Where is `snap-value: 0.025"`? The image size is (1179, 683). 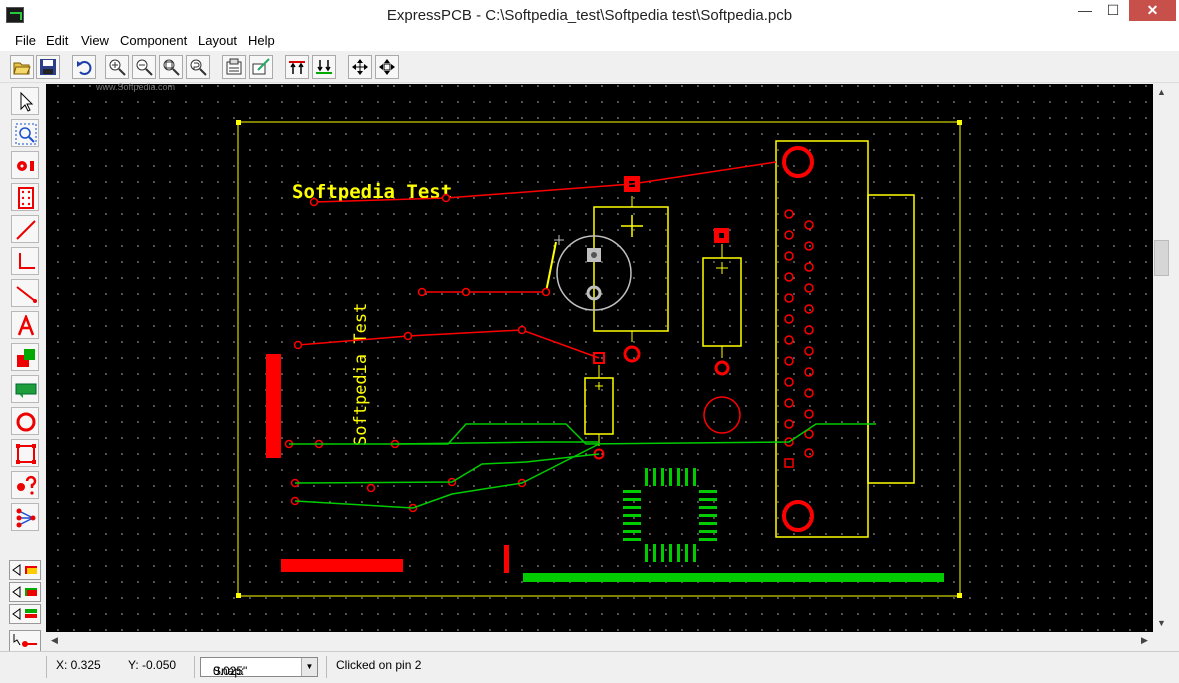 snap-value: 0.025" is located at coordinates (230, 671).